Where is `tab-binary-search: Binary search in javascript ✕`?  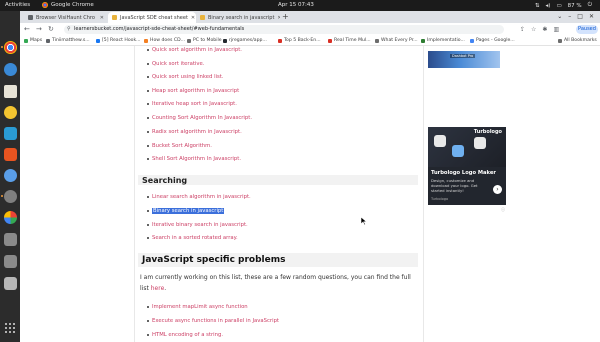 tab-binary-search: Binary search in javascript ✕ is located at coordinates (238, 17).